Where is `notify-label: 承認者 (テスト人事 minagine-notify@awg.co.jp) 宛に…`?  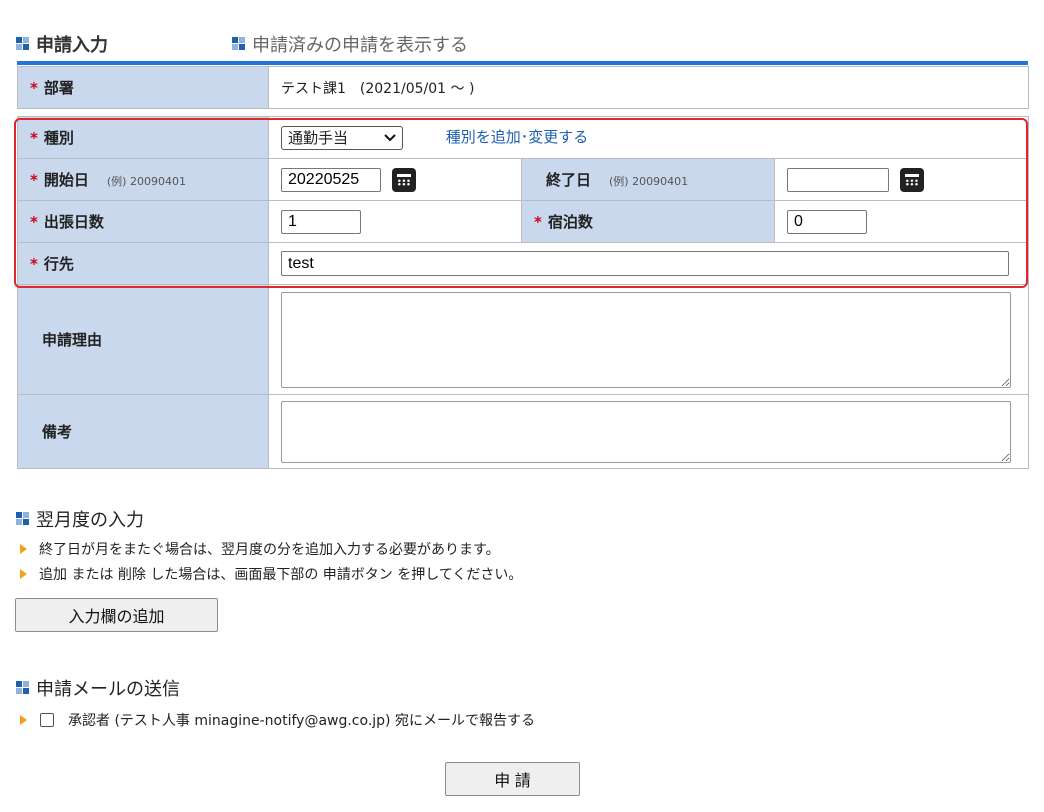
notify-label: 承認者 (テスト人事 minagine-notify@awg.co.jp) 宛に… is located at coordinates (301, 721).